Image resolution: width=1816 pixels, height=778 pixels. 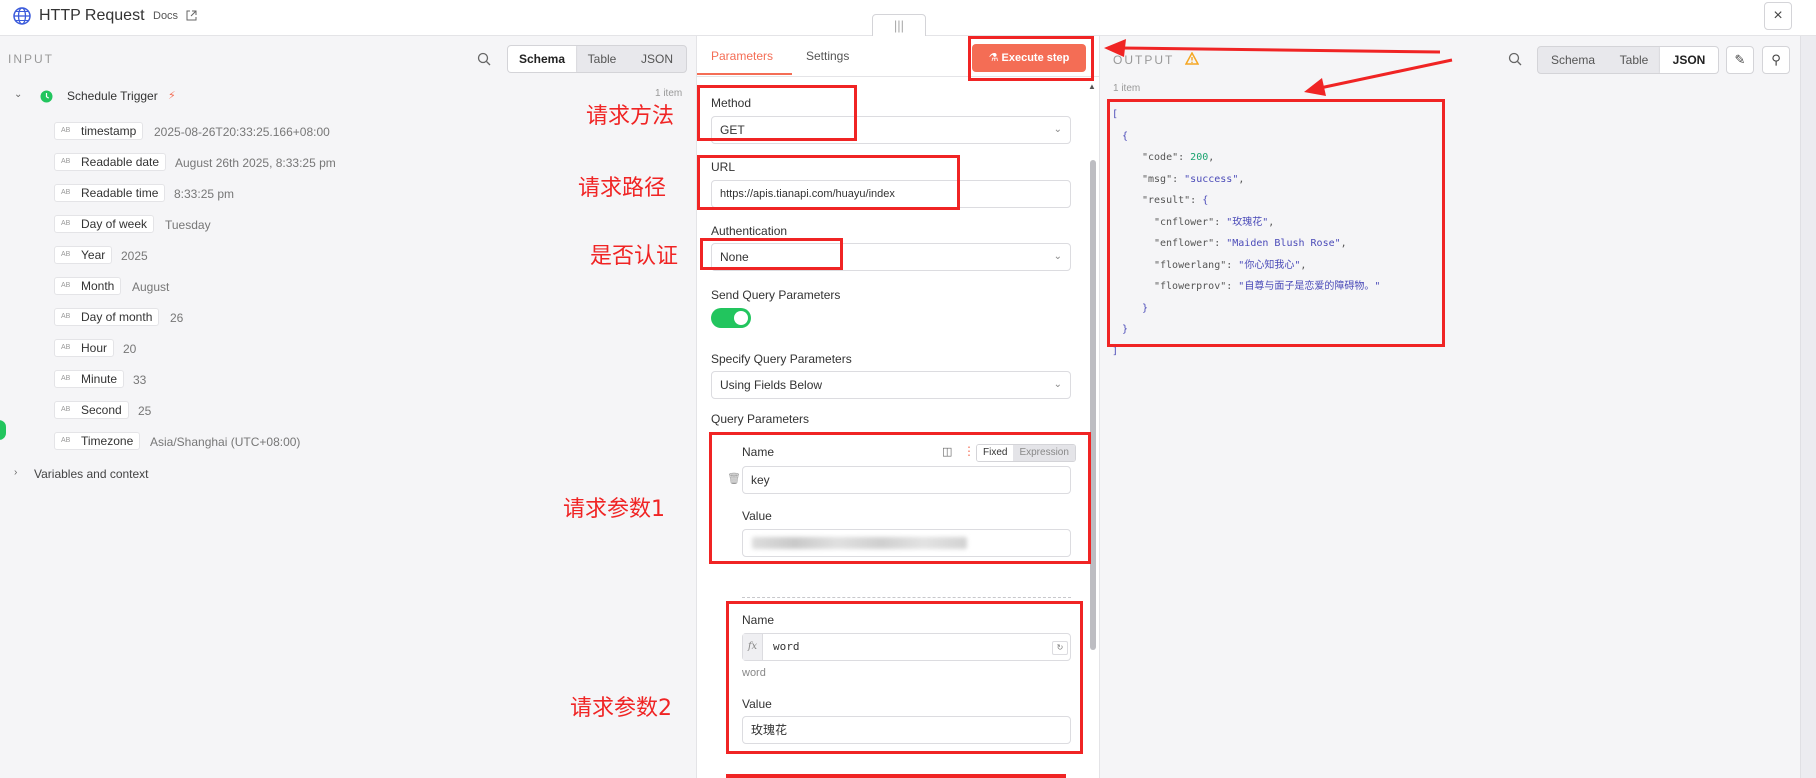 What do you see at coordinates (891, 130) in the screenshot?
I see `method-select: GET ⌄` at bounding box center [891, 130].